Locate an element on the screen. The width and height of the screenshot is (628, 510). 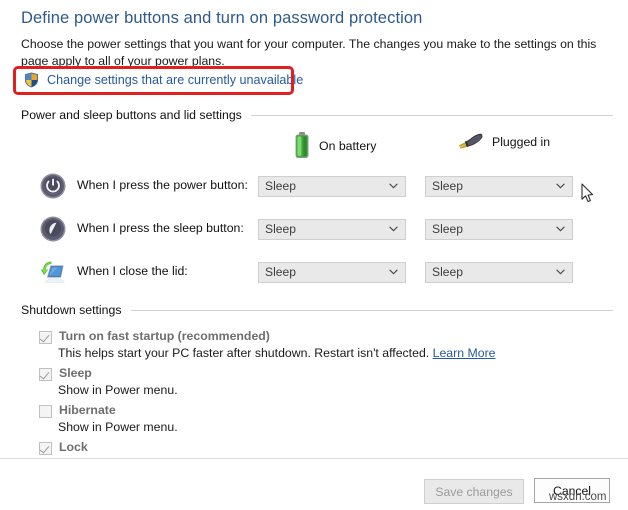
combo-power-button-plugged-in: Sleep is located at coordinates (499, 186).